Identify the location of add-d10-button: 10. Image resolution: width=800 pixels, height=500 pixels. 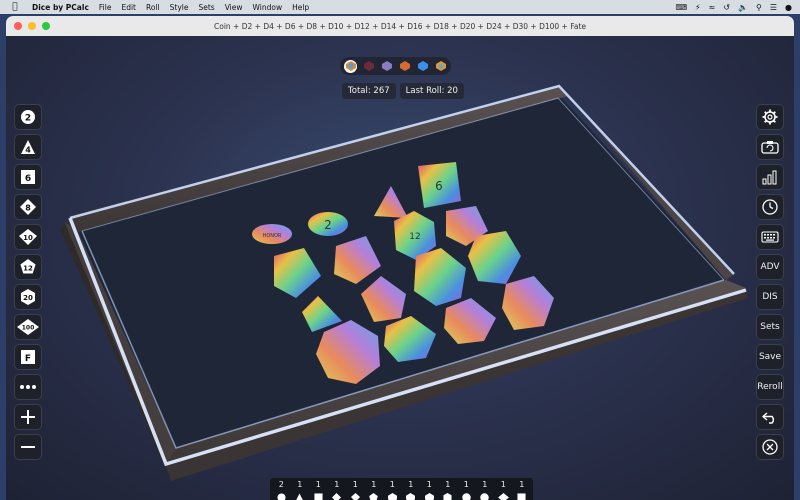
(28, 237).